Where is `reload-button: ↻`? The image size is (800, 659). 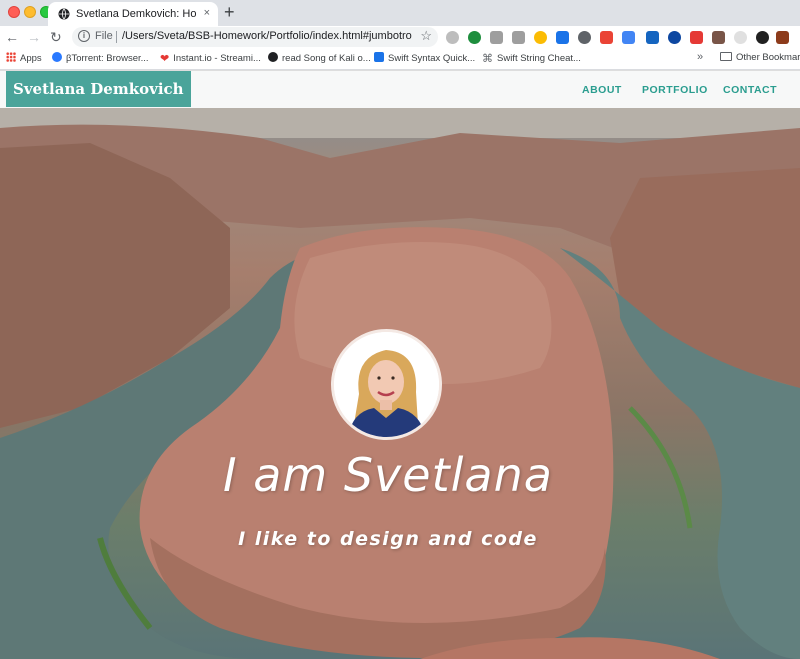 reload-button: ↻ is located at coordinates (56, 37).